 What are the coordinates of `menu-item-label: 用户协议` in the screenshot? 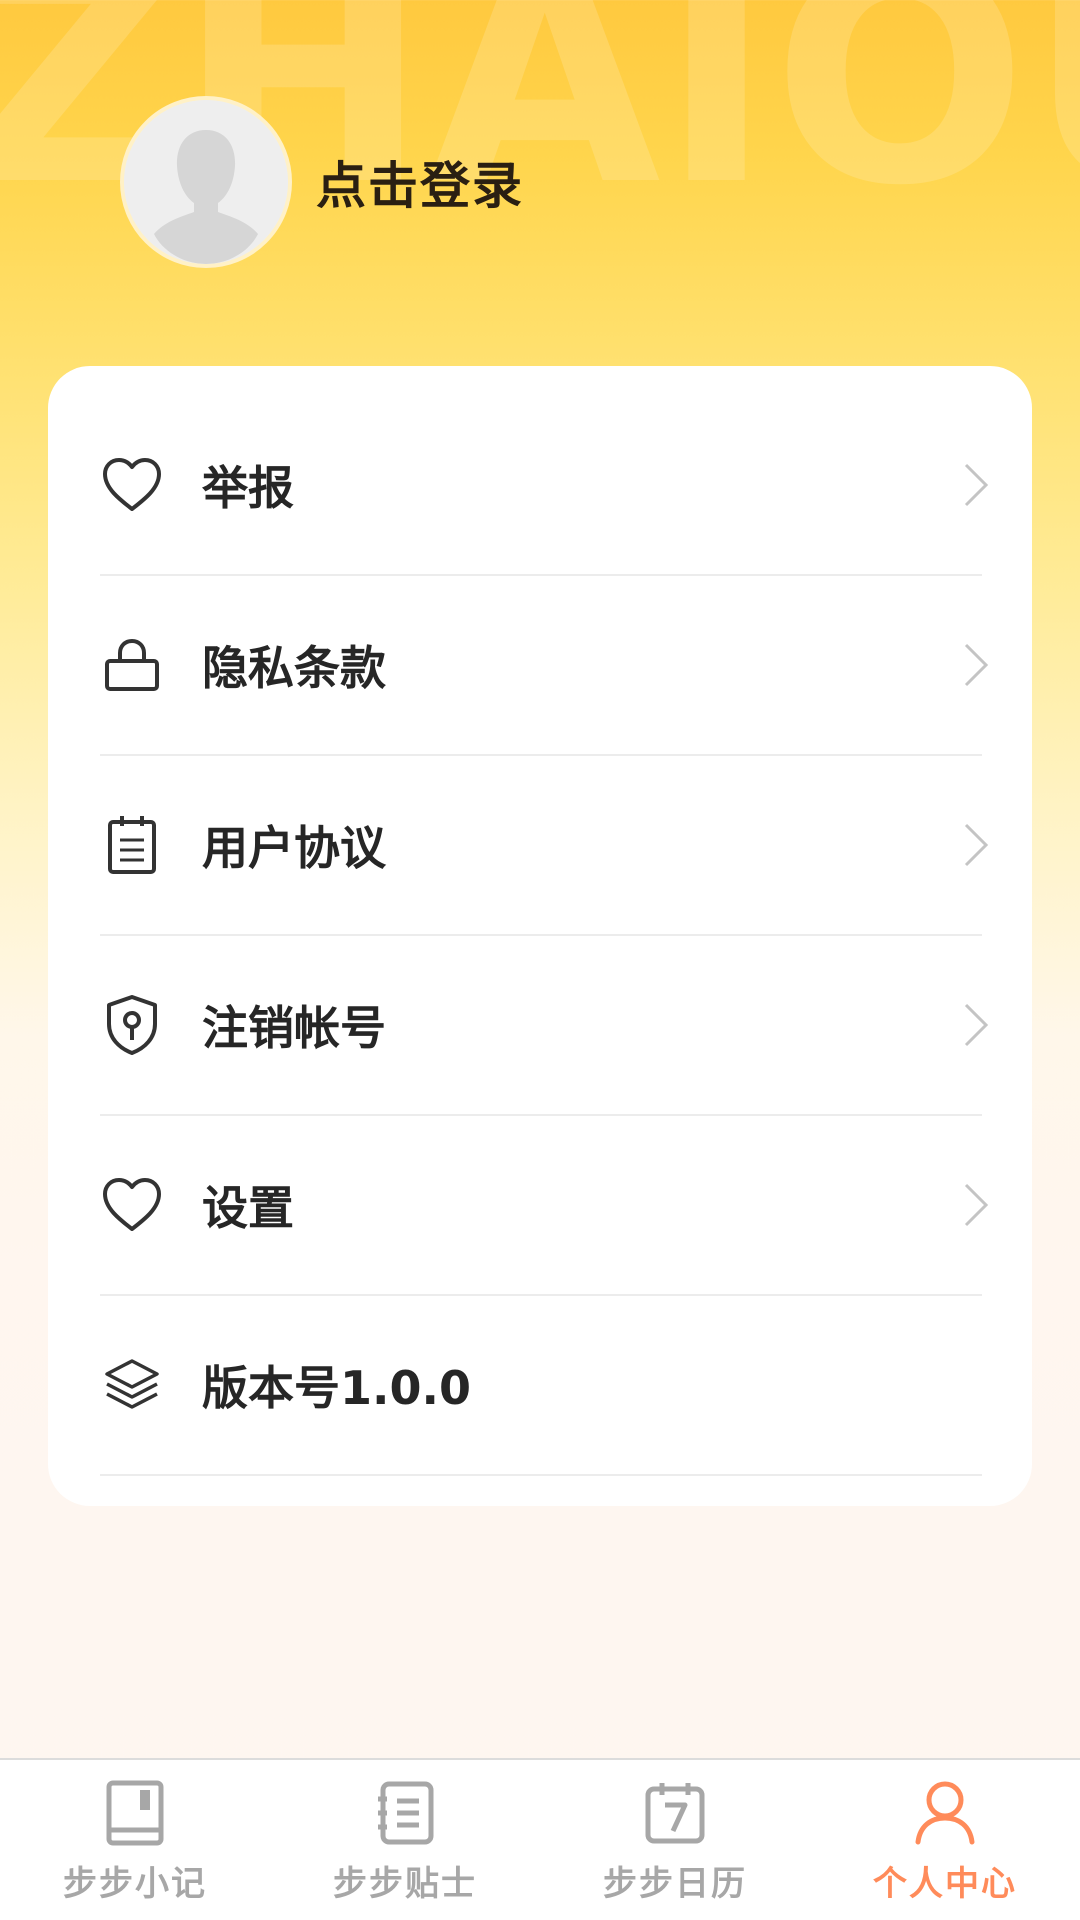 It's located at (294, 848).